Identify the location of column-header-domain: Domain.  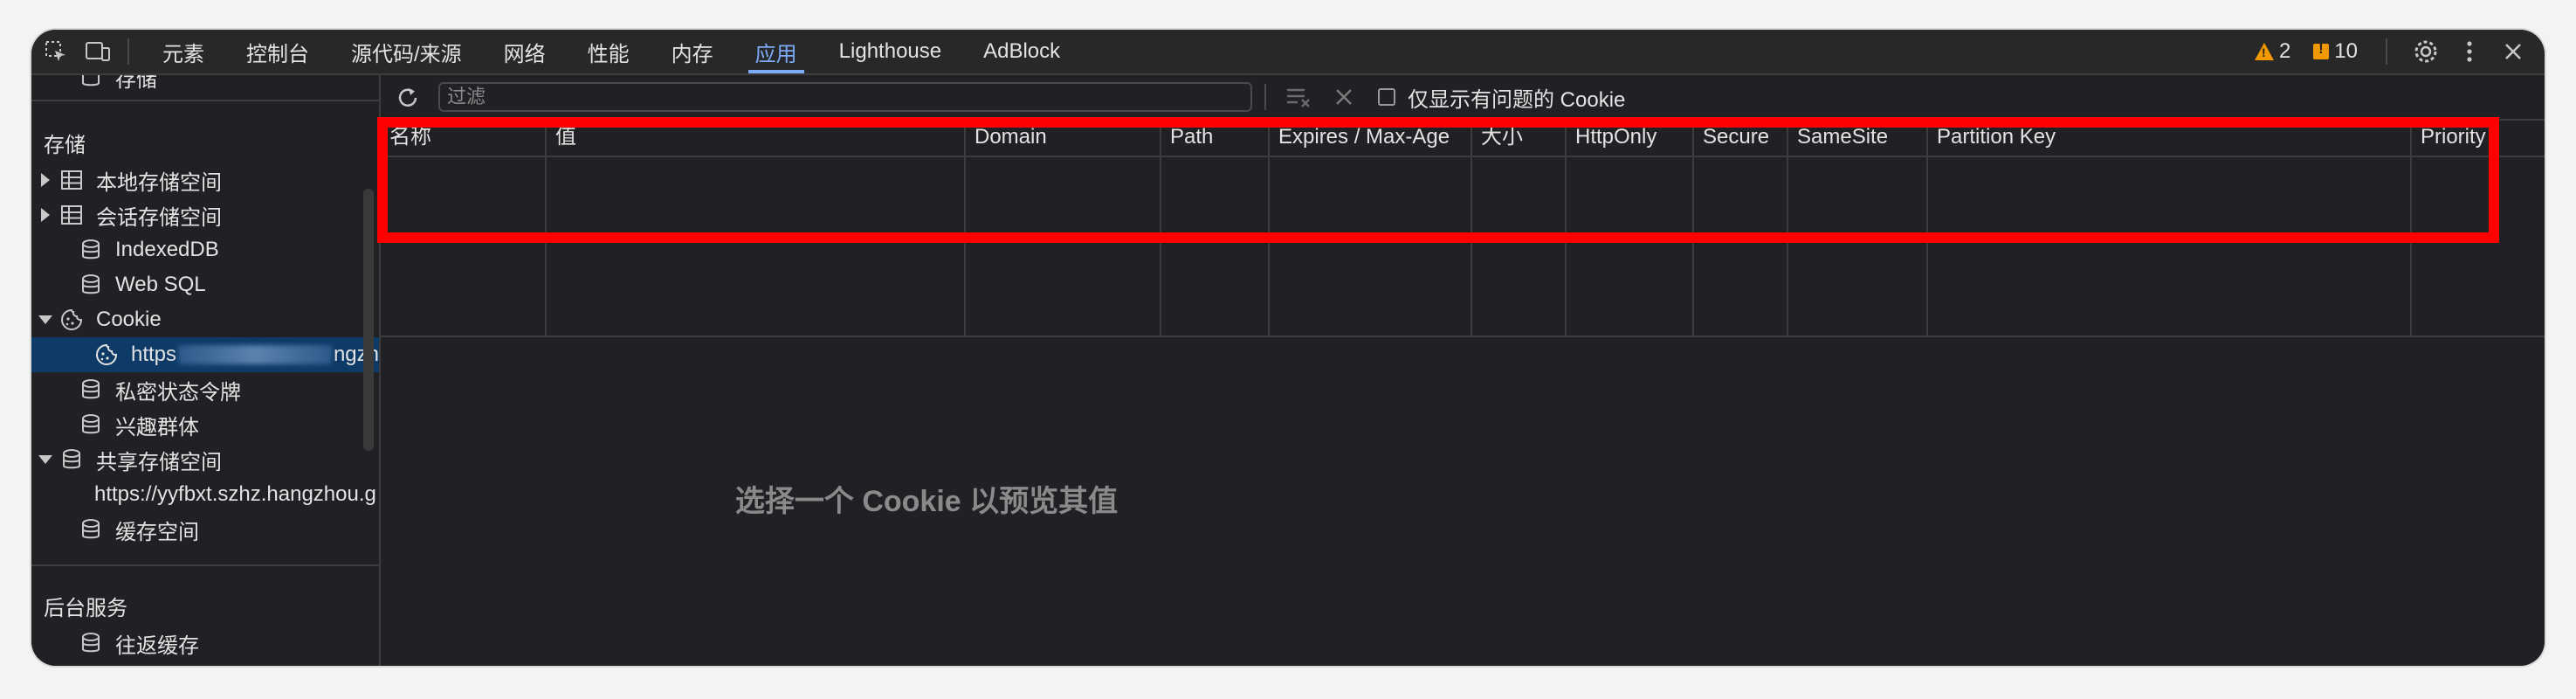
(1063, 137).